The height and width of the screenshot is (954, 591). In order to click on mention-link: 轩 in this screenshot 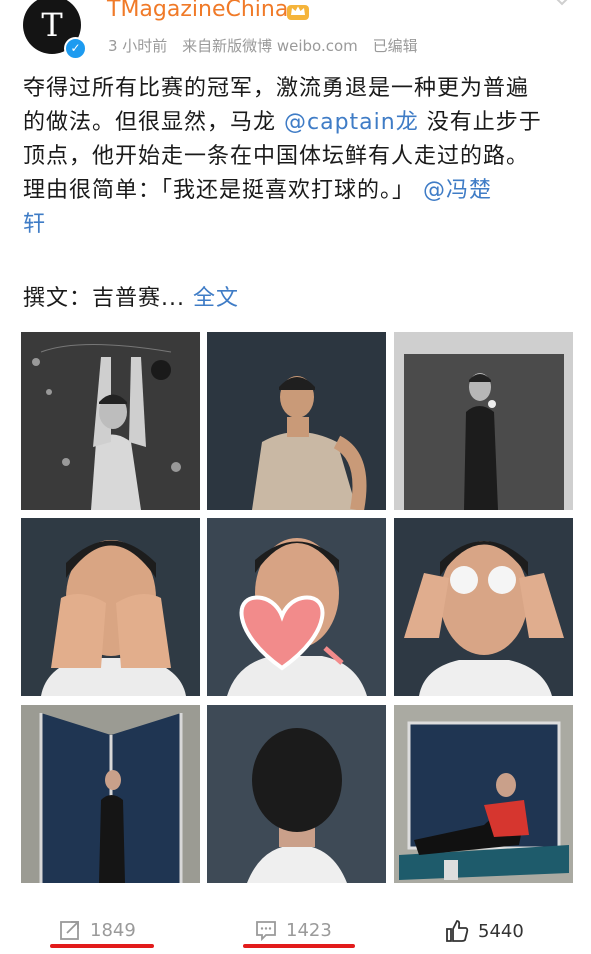, I will do `click(34, 224)`.